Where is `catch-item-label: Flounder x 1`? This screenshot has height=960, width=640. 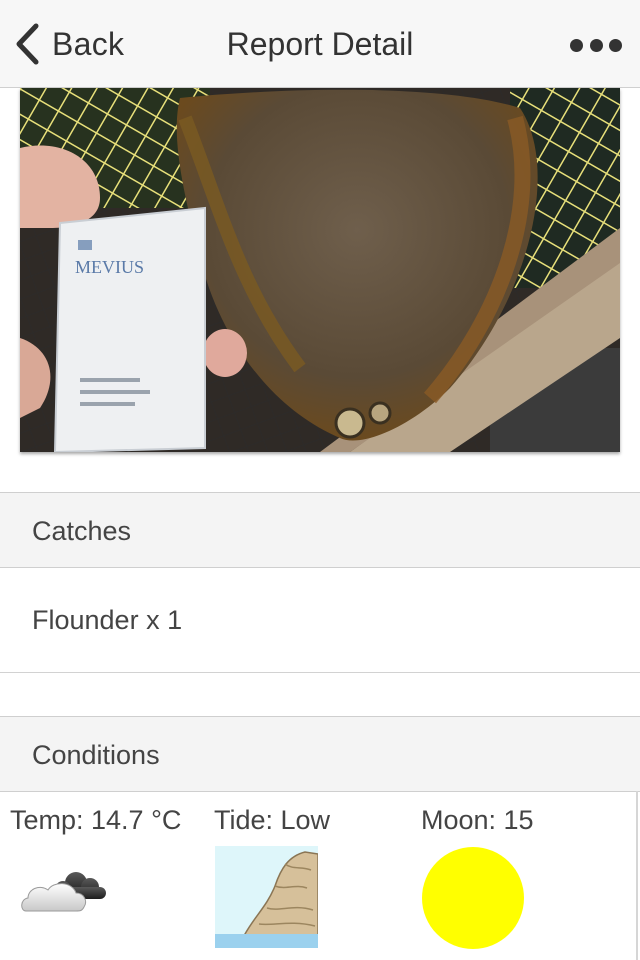
catch-item-label: Flounder x 1 is located at coordinates (107, 620).